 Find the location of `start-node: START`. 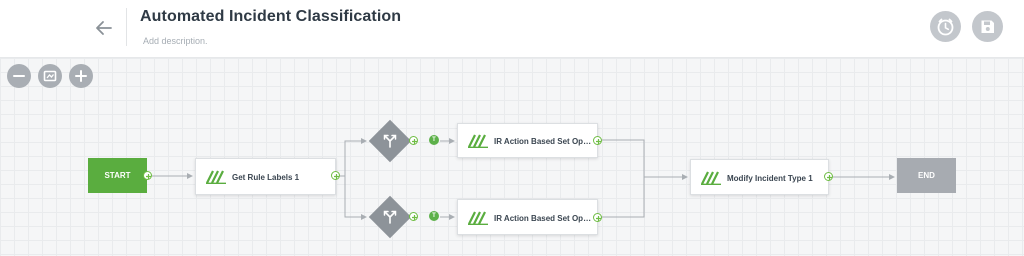

start-node: START is located at coordinates (117, 175).